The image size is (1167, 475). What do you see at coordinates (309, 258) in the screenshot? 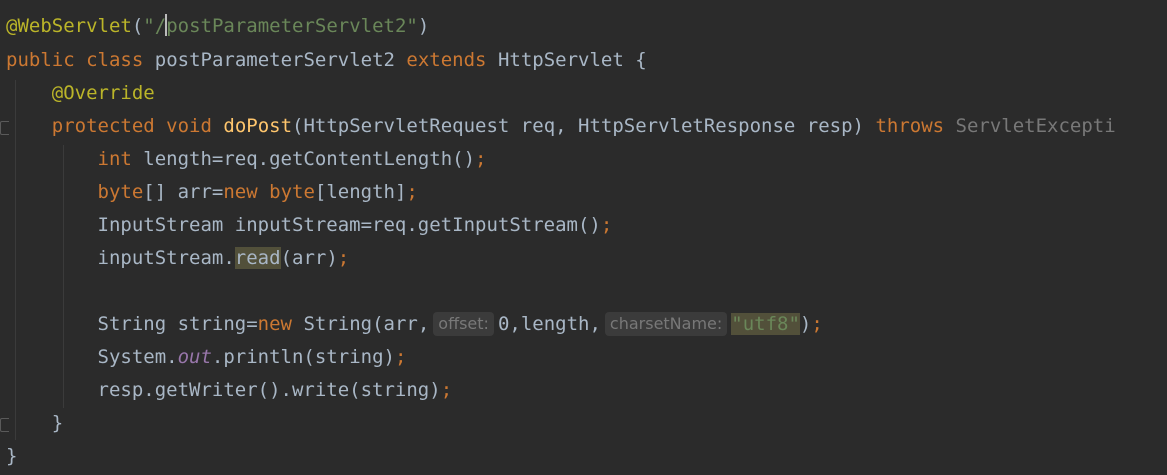
I see `code-text: (arr)` at bounding box center [309, 258].